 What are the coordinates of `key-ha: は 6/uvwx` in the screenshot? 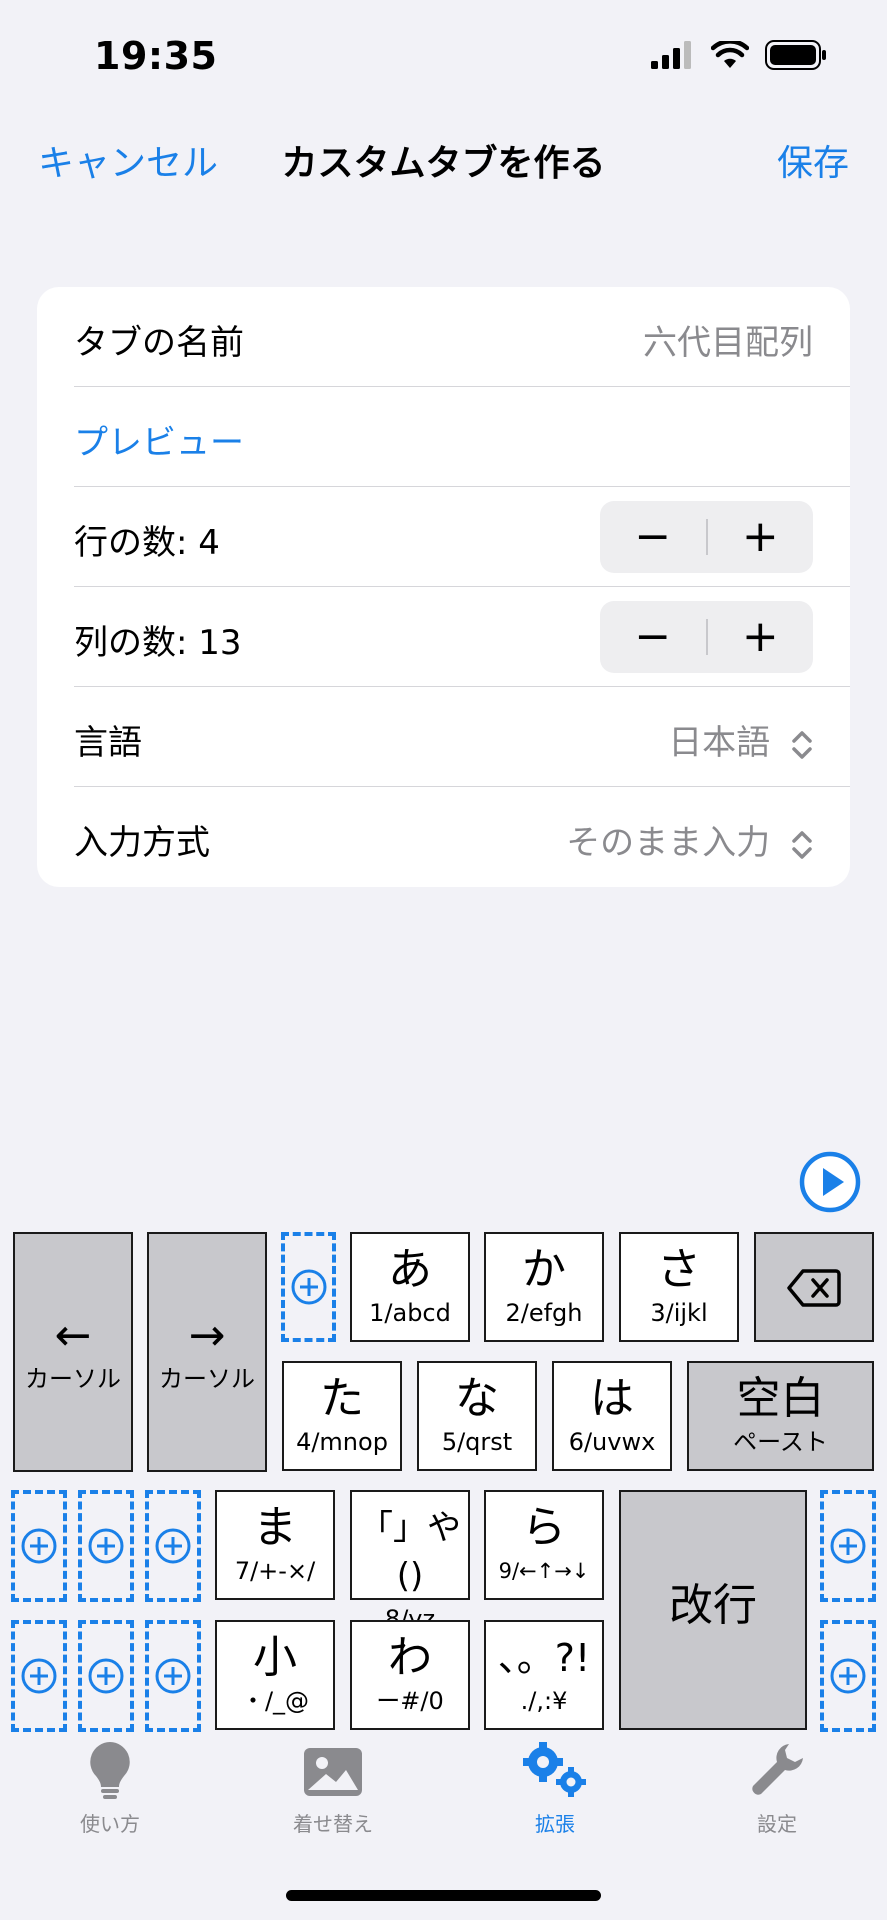 It's located at (612, 1416).